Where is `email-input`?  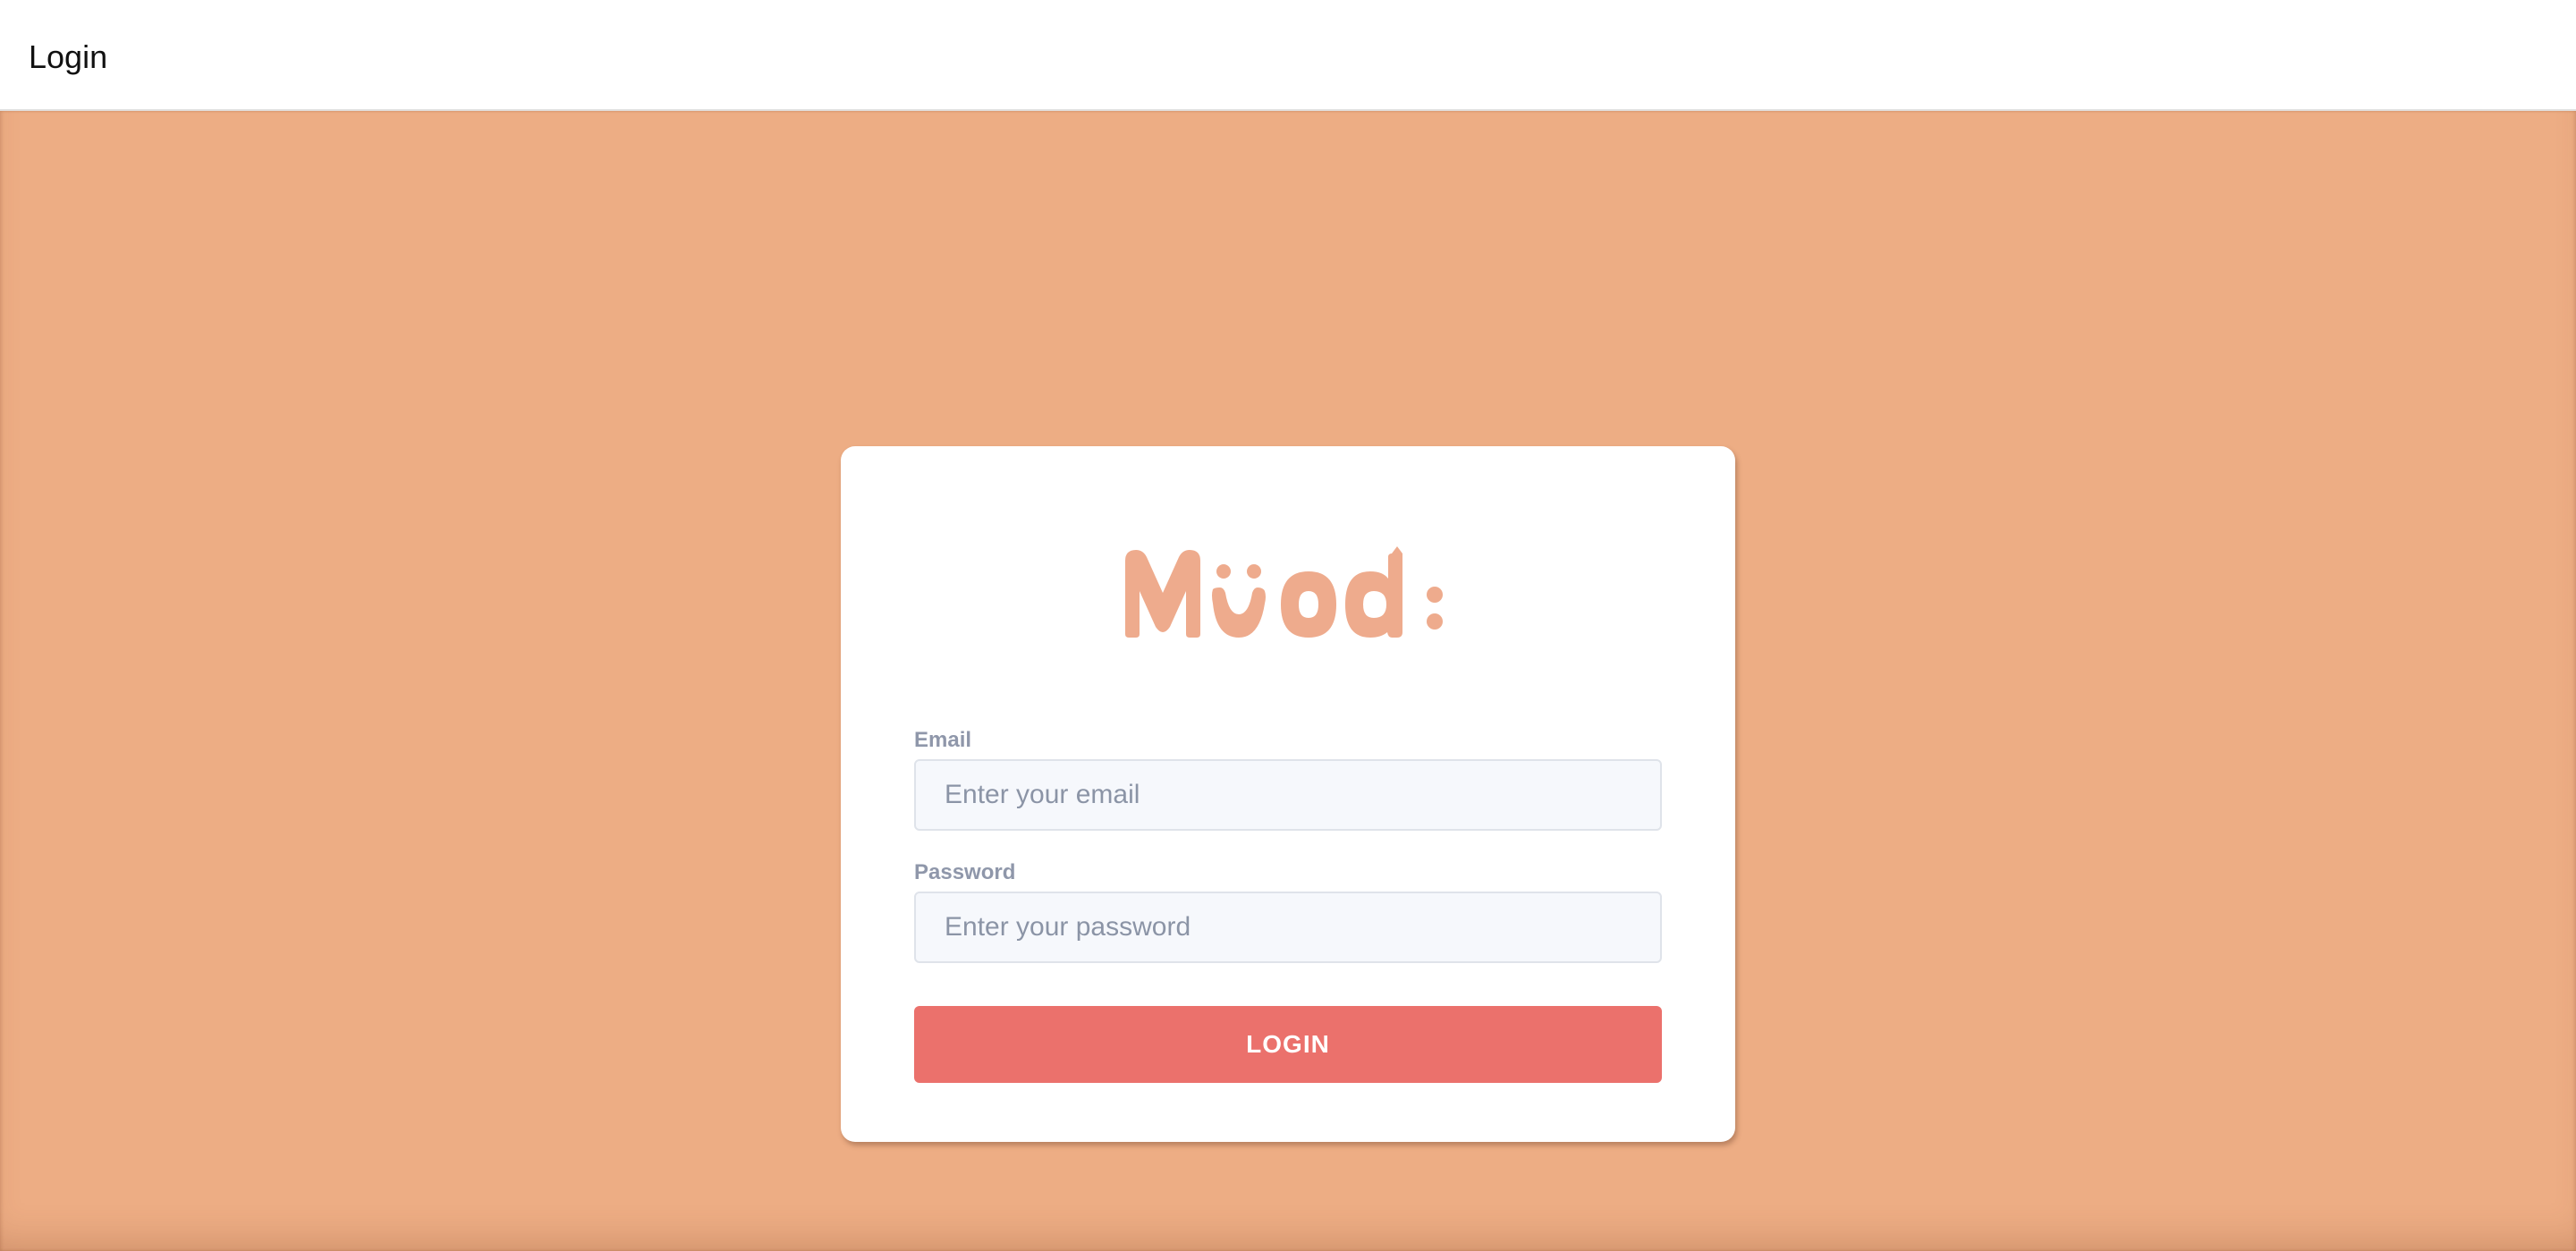 email-input is located at coordinates (1288, 795).